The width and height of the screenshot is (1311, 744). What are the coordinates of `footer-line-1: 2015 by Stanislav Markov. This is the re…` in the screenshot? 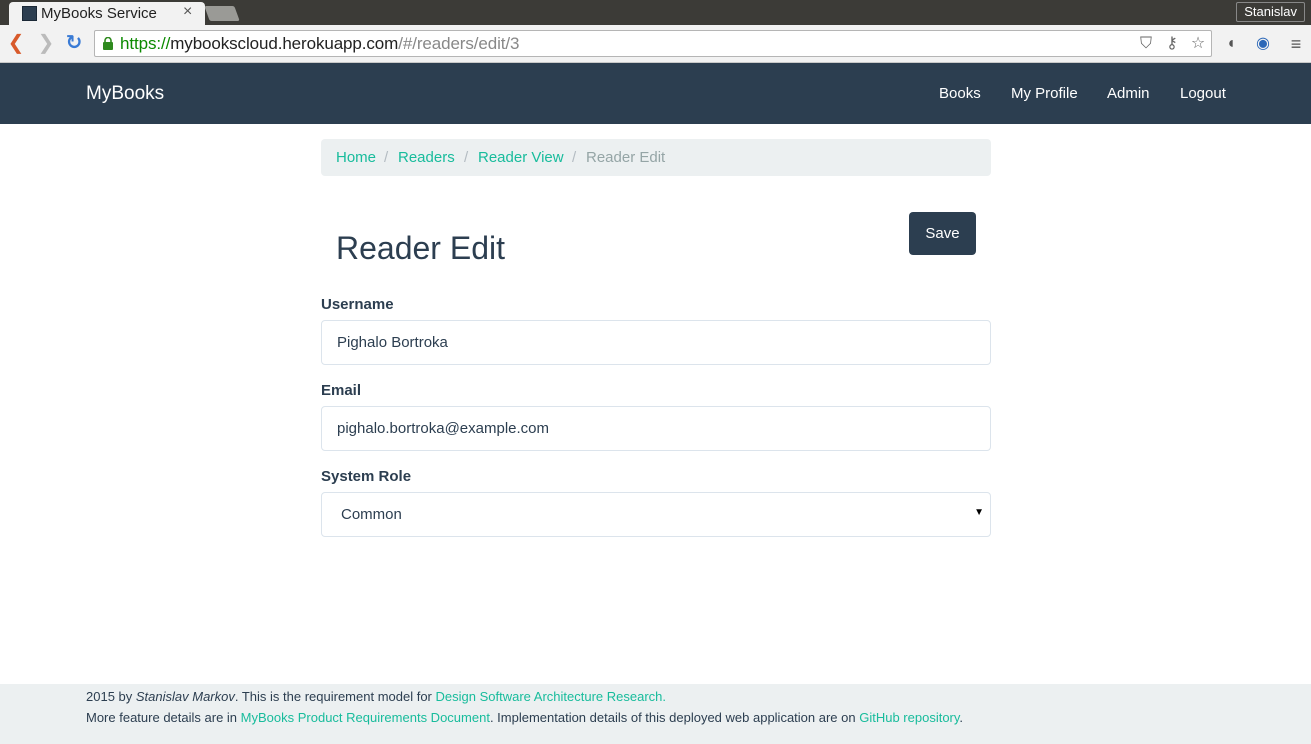 It's located at (376, 696).